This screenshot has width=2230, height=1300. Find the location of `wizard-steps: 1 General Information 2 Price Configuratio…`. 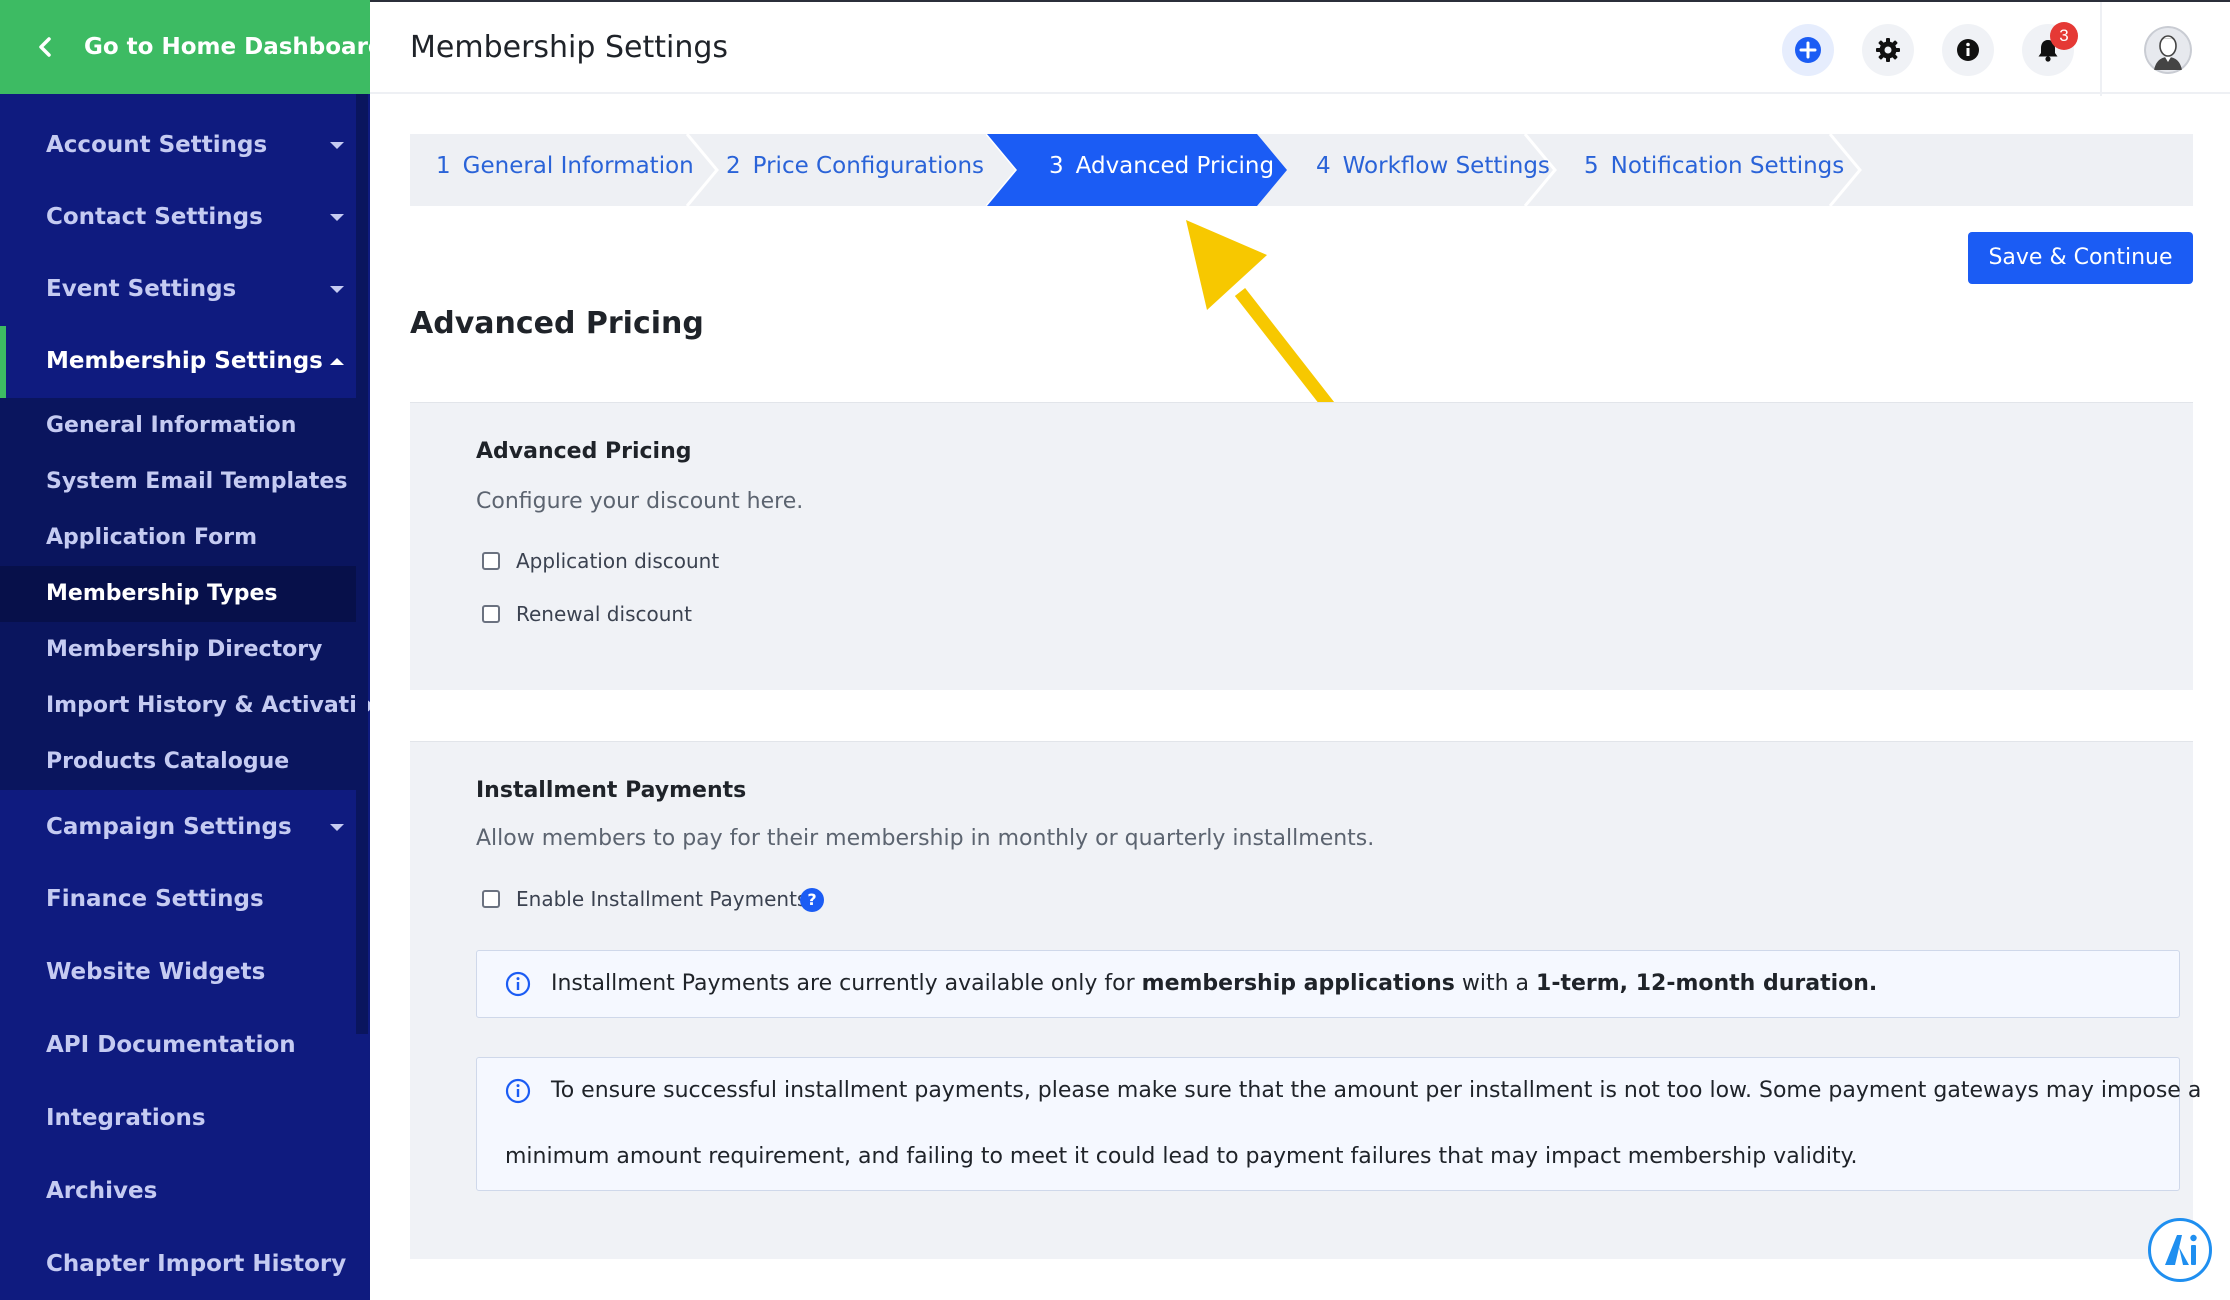

wizard-steps: 1 General Information 2 Price Configuratio… is located at coordinates (1301, 170).